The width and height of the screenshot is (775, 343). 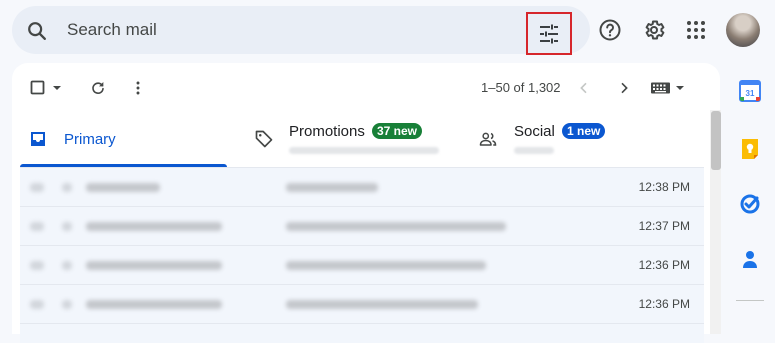 I want to click on email-row: 12:37 PM, so click(x=362, y=225).